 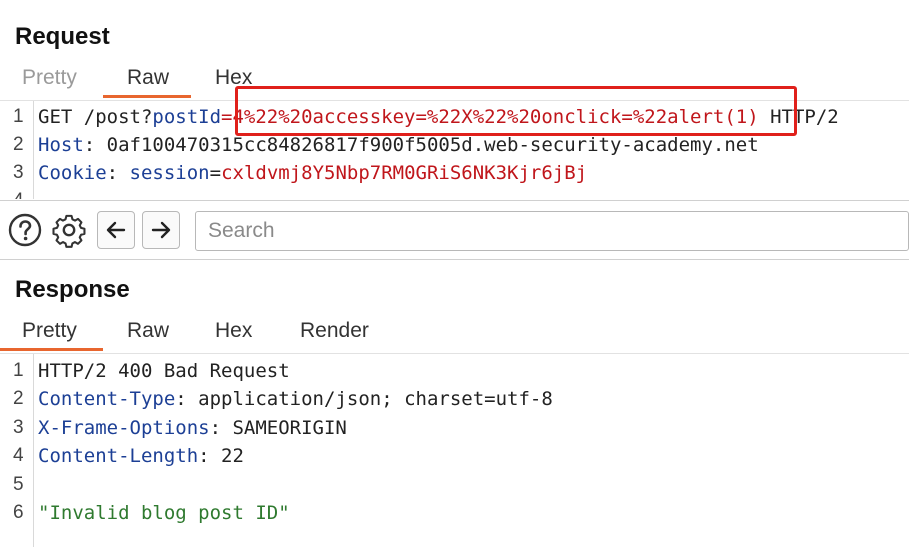 I want to click on gear-icon, so click(x=69, y=231).